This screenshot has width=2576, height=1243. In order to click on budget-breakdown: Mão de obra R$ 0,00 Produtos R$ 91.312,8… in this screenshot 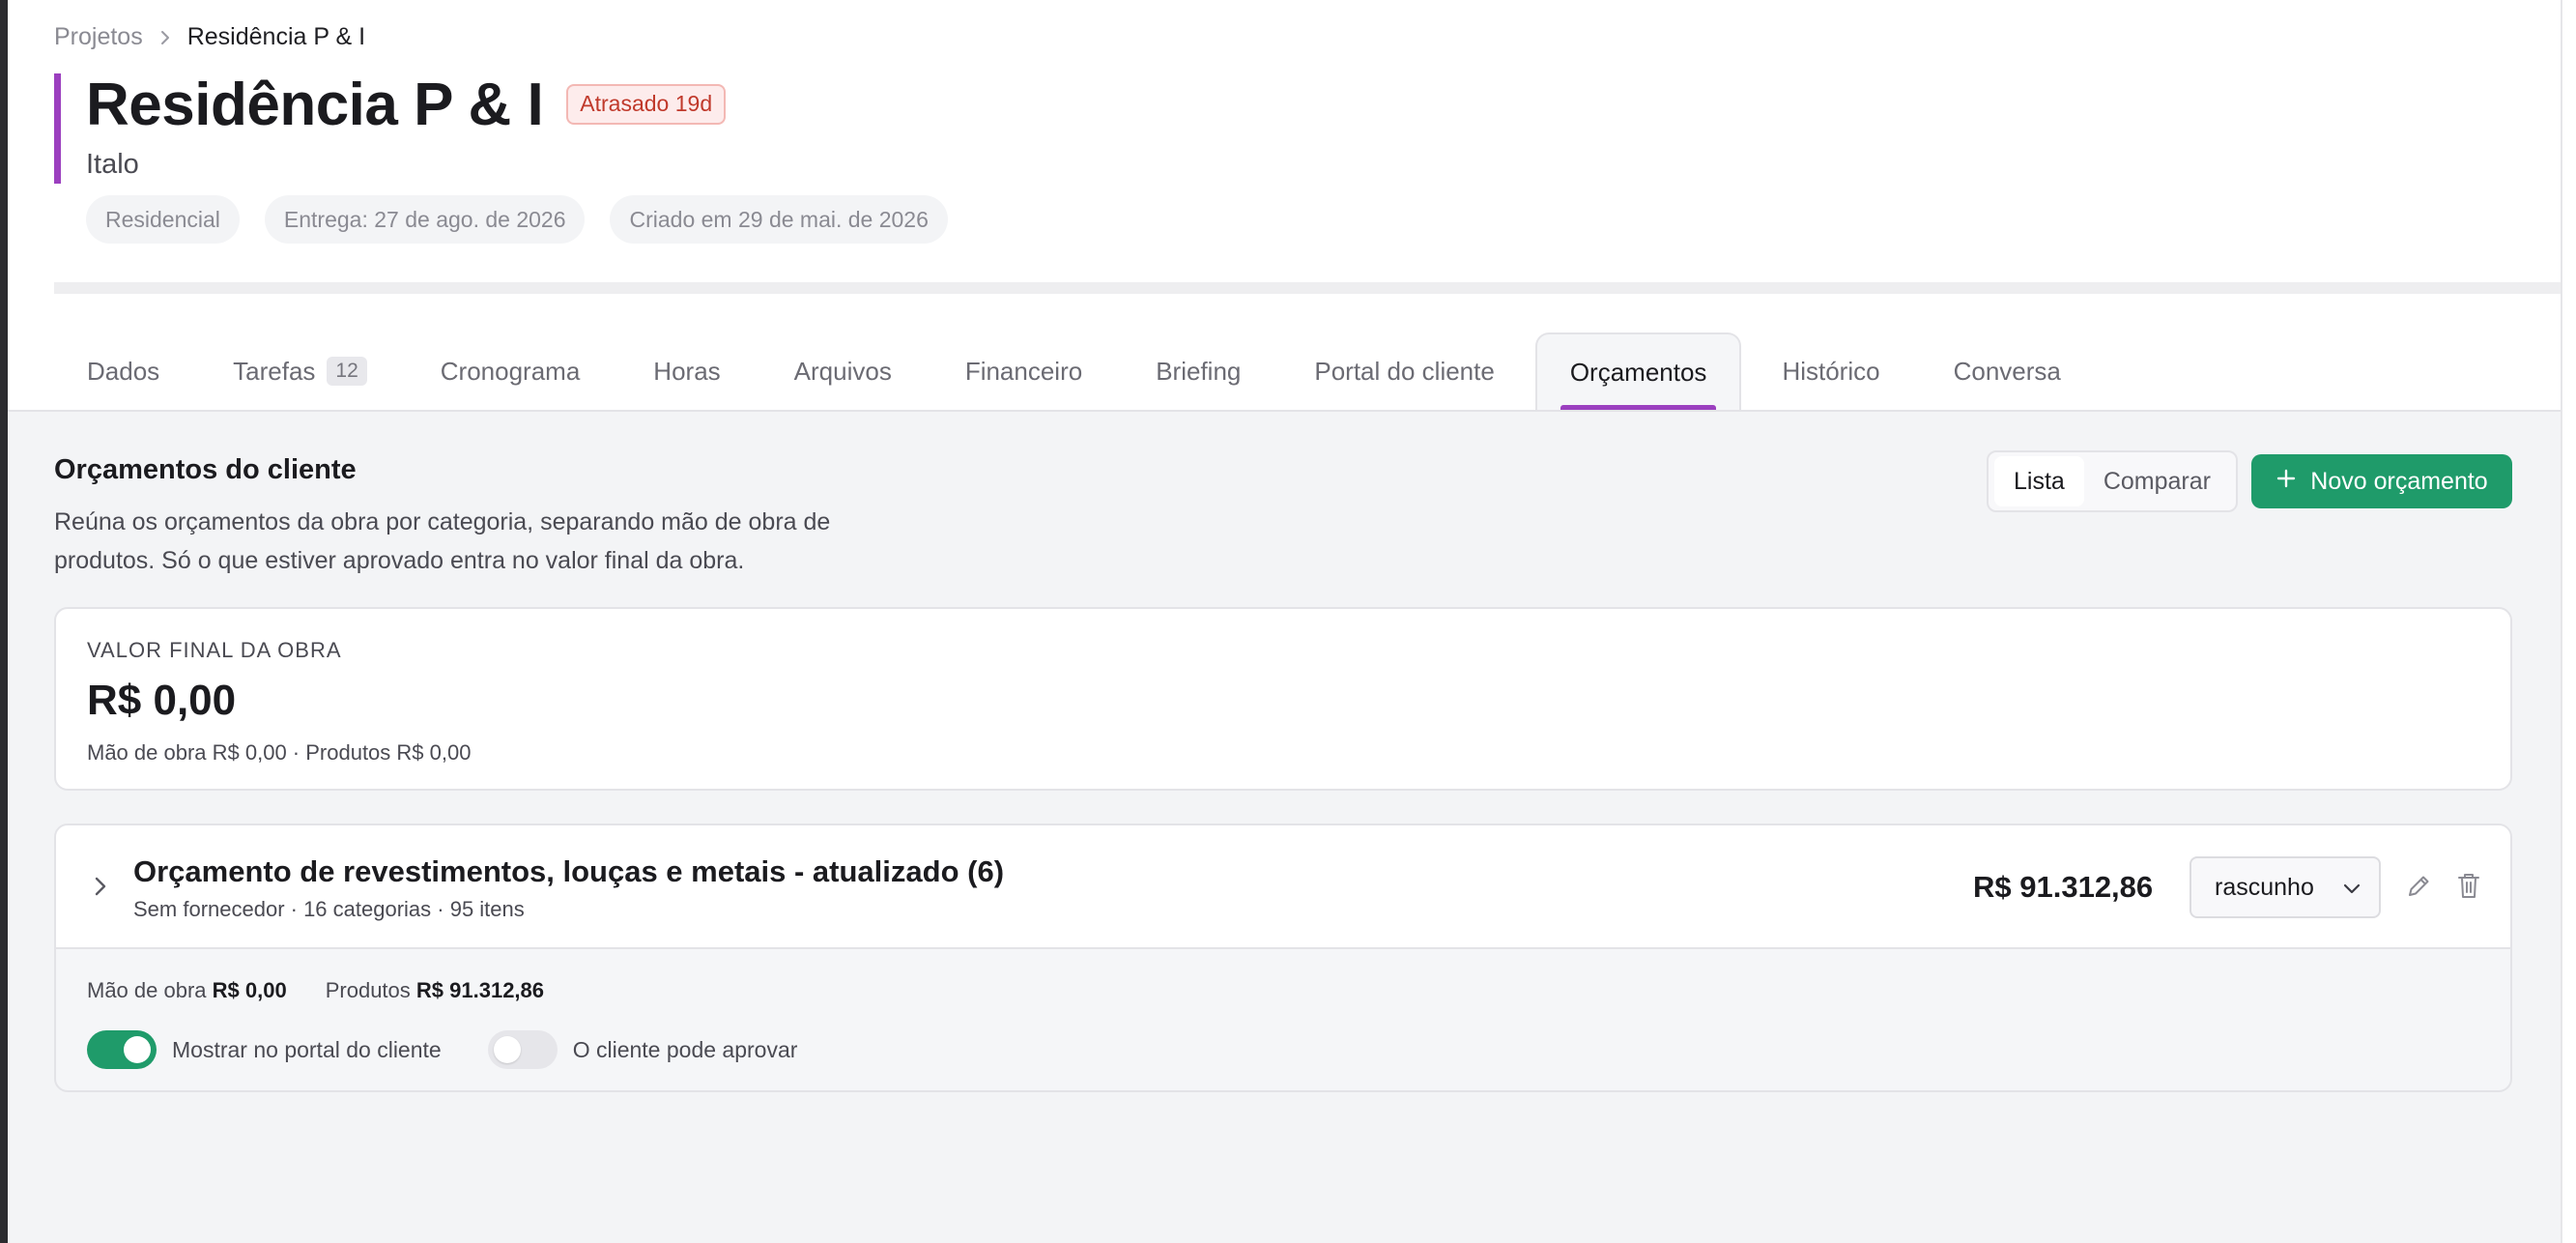, I will do `click(316, 991)`.